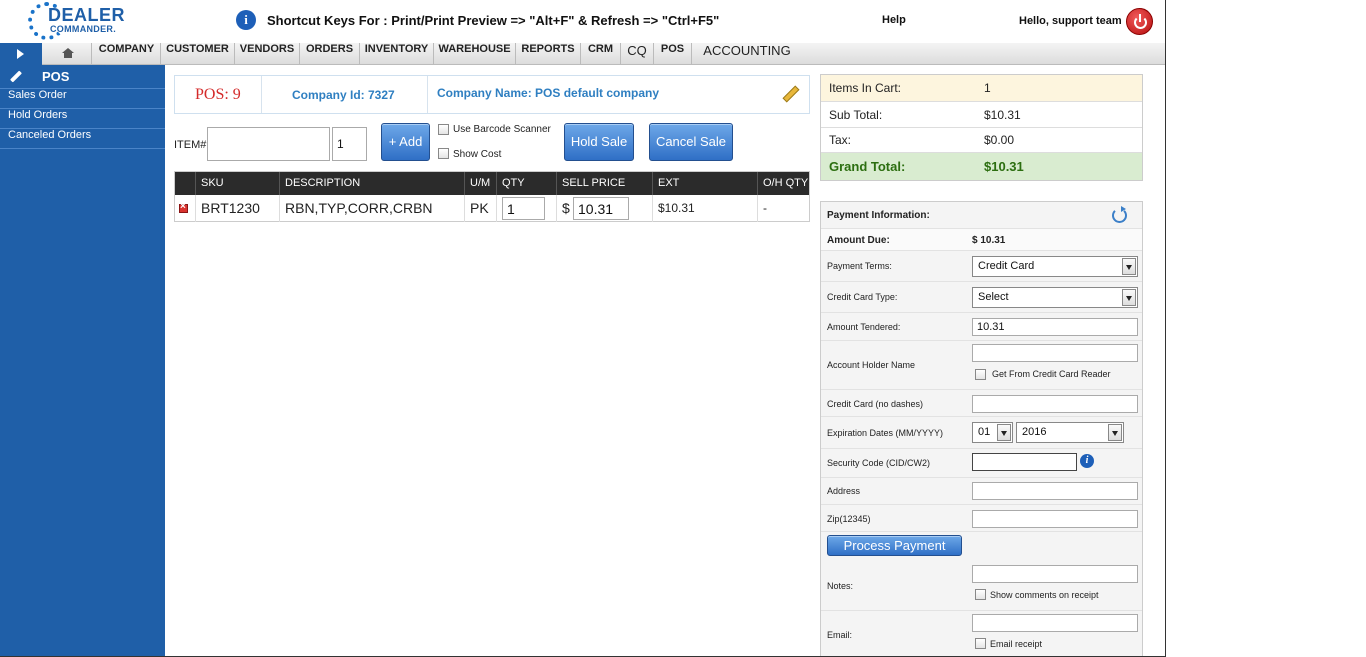 The height and width of the screenshot is (657, 1366). What do you see at coordinates (1119, 214) in the screenshot?
I see `refresh-icon` at bounding box center [1119, 214].